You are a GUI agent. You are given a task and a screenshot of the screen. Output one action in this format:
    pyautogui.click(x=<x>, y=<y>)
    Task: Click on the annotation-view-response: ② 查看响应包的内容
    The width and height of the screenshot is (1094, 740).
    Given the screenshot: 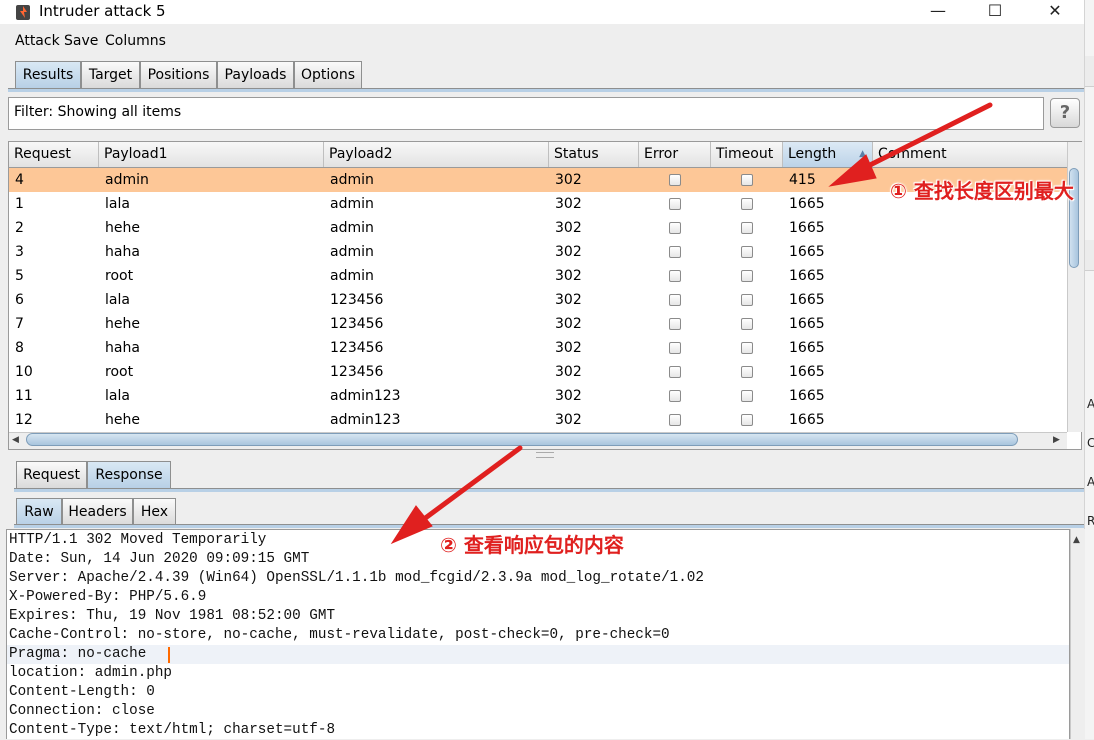 What is the action you would take?
    pyautogui.click(x=532, y=545)
    